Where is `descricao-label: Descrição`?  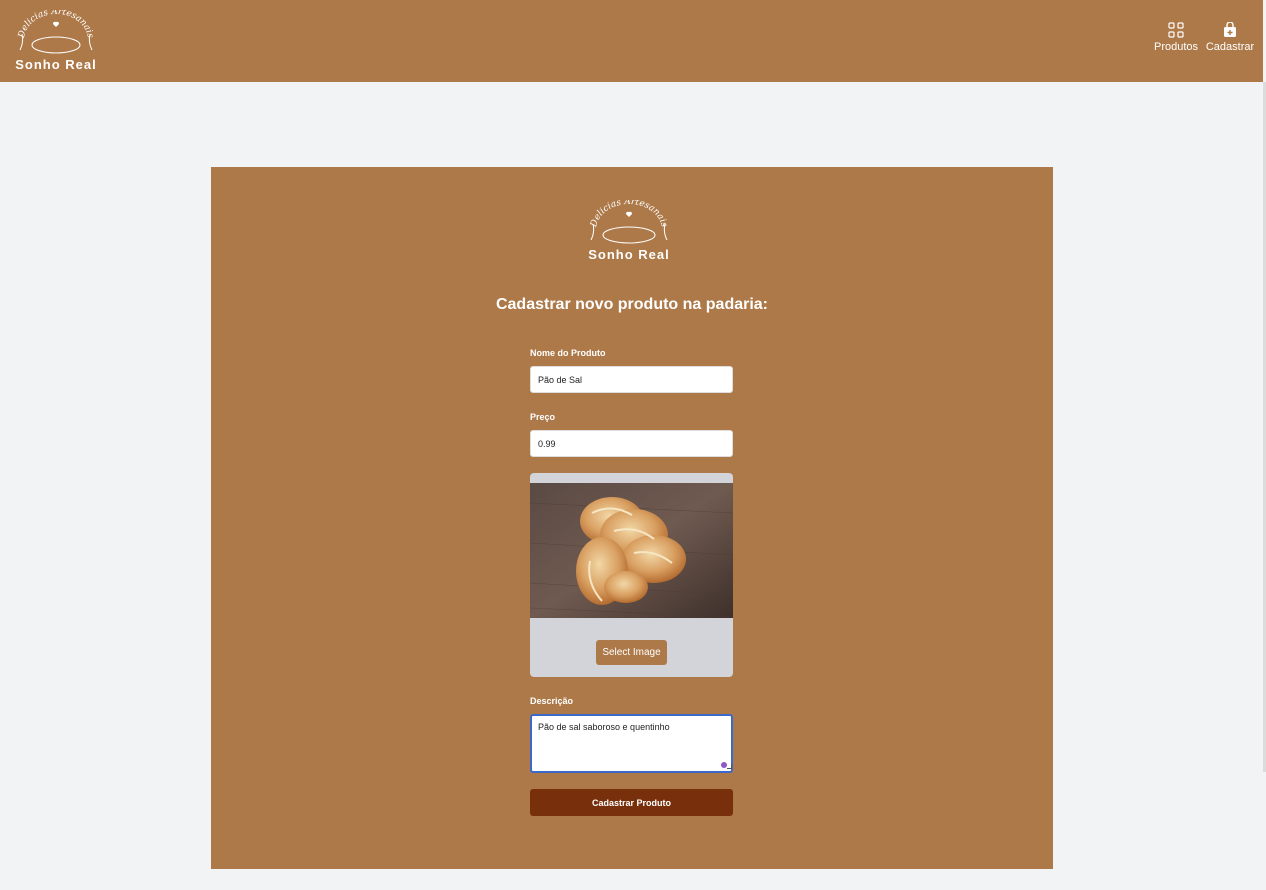
descricao-label: Descrição is located at coordinates (552, 701).